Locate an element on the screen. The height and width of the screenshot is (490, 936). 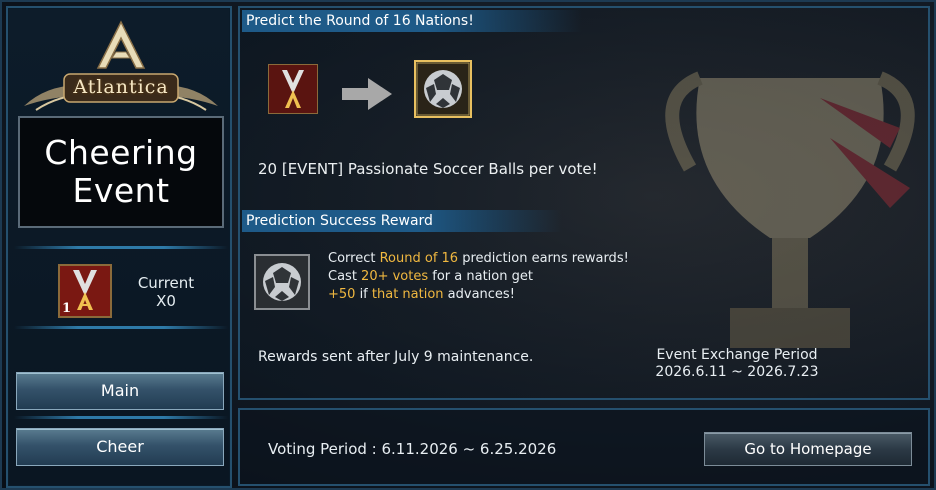
voting-period: Voting Period : 6.11.2026 ~ 6.25.2026 is located at coordinates (412, 449).